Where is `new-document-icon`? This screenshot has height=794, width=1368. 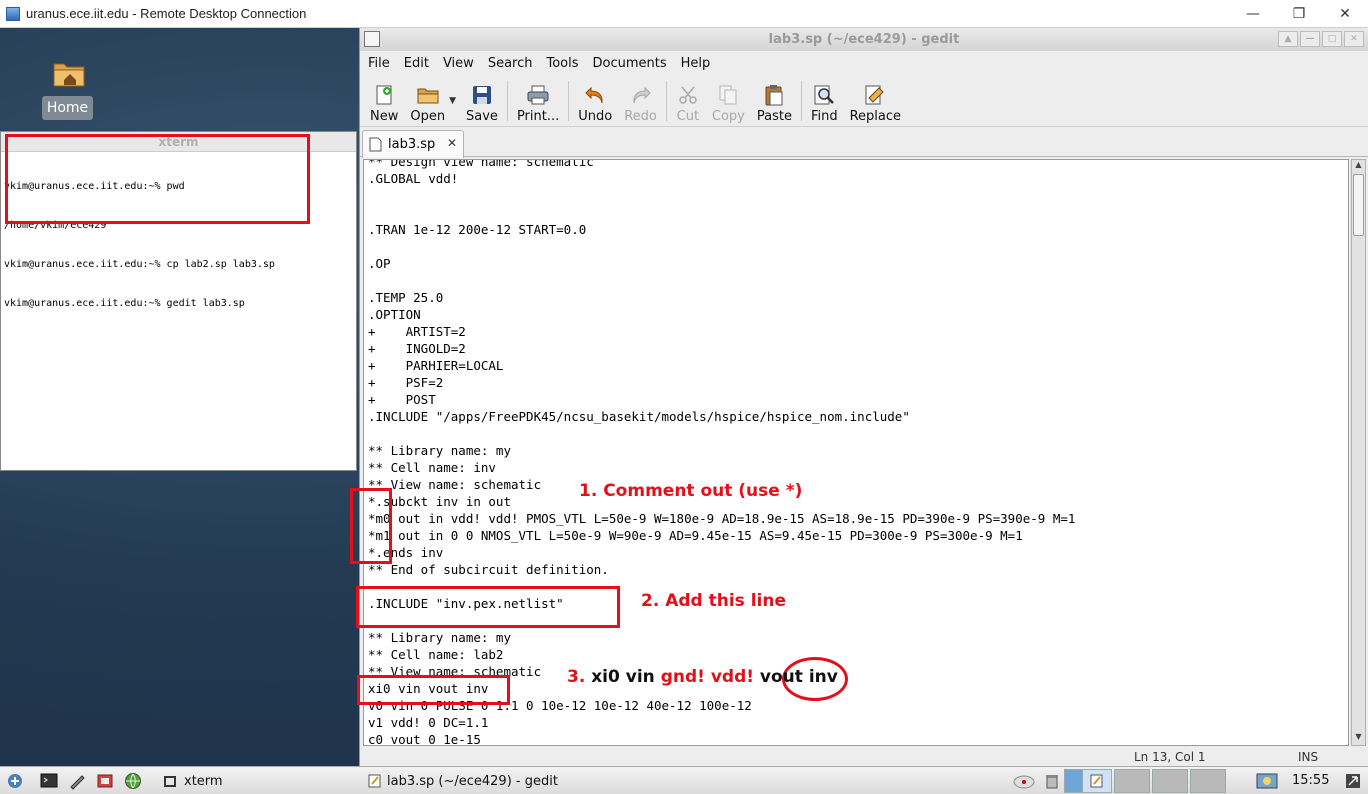 new-document-icon is located at coordinates (384, 94).